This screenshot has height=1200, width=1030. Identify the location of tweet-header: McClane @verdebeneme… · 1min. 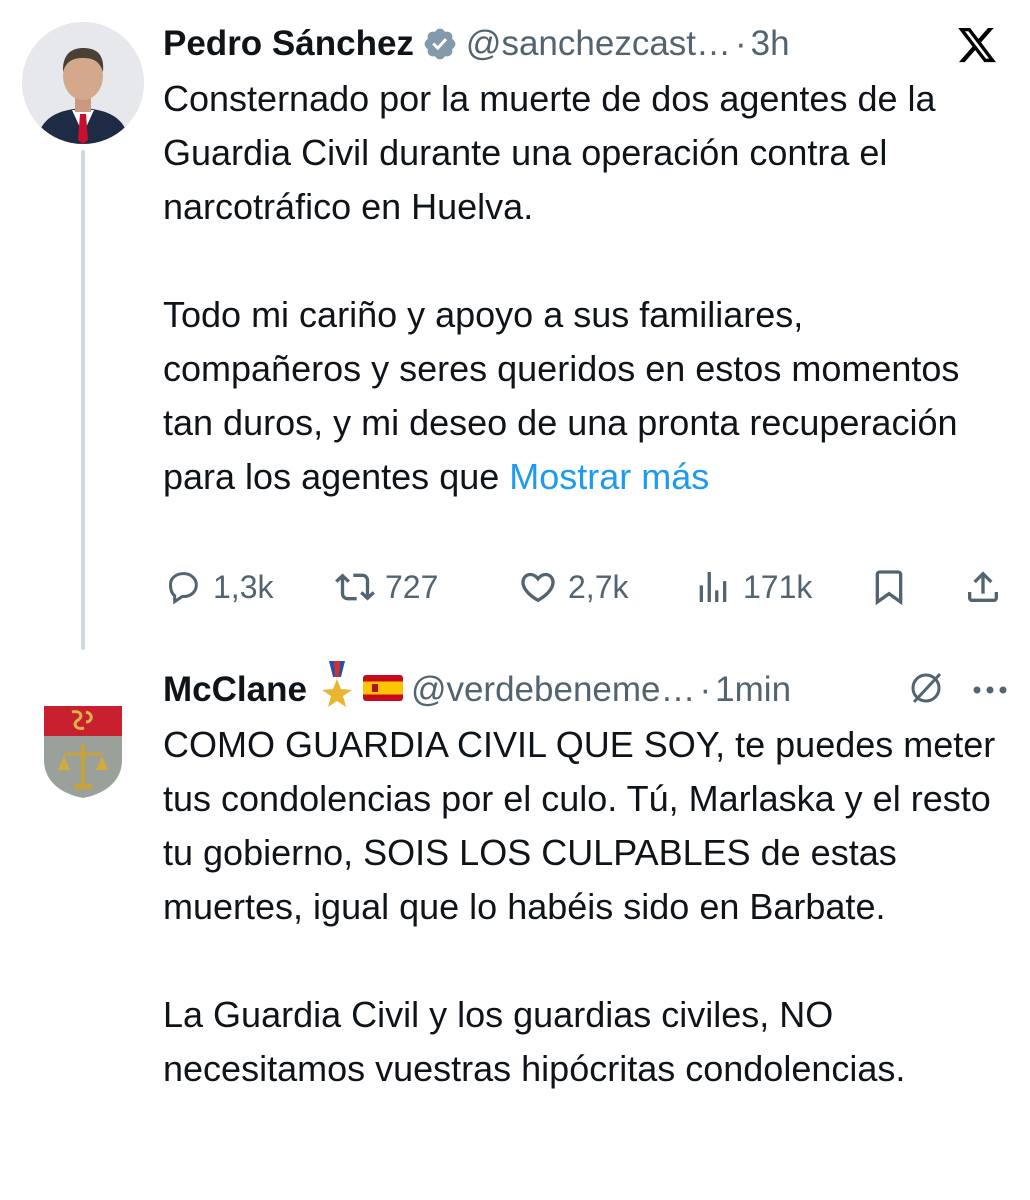
(585, 687).